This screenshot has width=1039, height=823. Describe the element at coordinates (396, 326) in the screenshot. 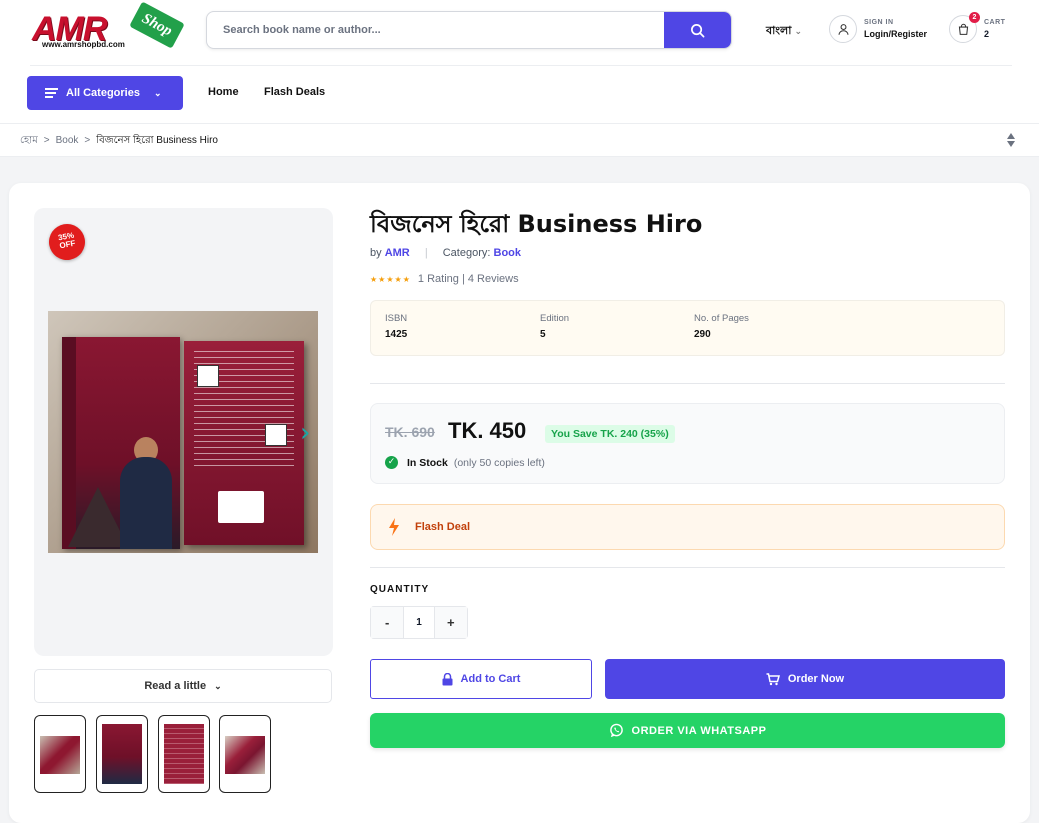

I see `spec-isbn: ISBN 1425` at that location.